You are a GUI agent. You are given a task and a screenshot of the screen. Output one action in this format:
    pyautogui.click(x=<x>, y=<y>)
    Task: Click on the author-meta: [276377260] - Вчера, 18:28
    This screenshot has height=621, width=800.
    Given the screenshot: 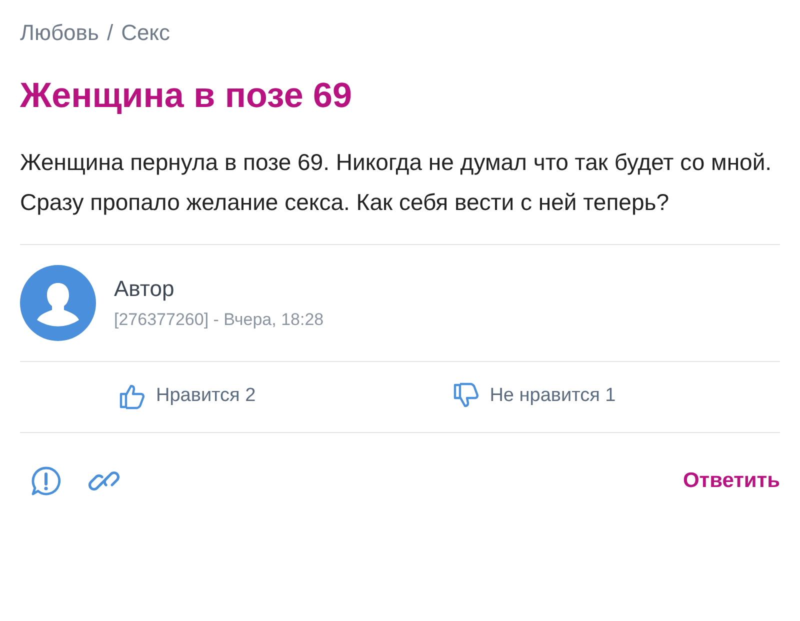 What is the action you would take?
    pyautogui.click(x=219, y=320)
    